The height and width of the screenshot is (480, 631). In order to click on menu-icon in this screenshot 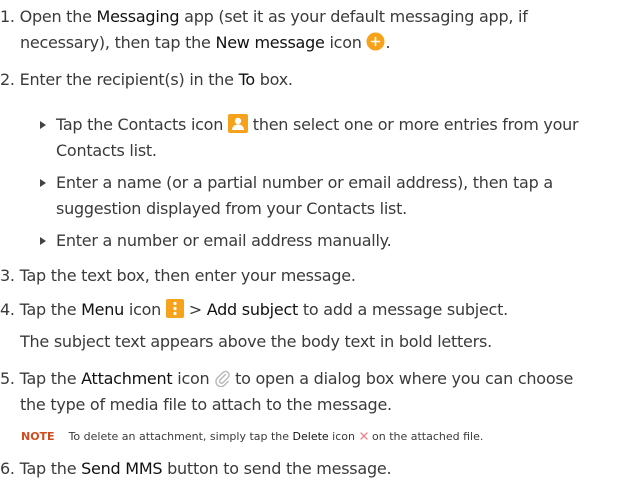, I will do `click(174, 311)`.